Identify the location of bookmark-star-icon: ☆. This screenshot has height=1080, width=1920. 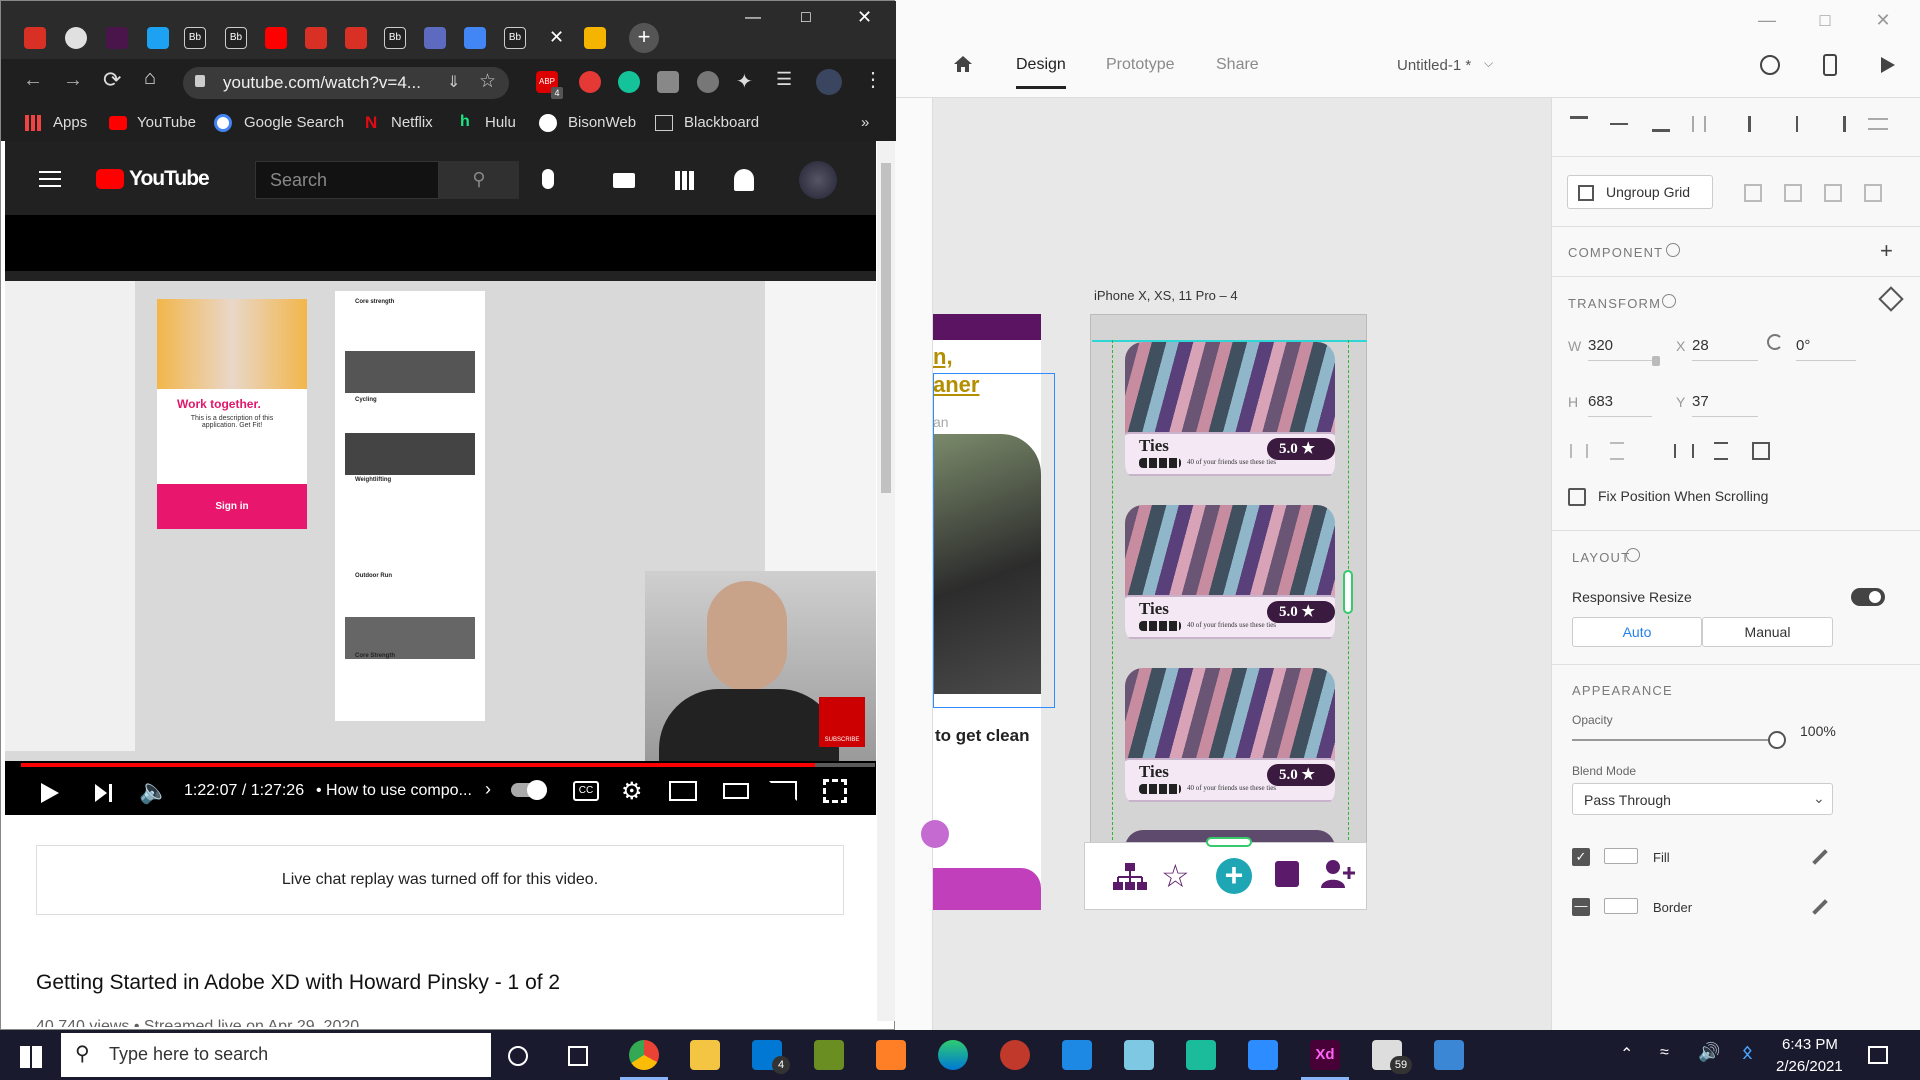
(487, 81).